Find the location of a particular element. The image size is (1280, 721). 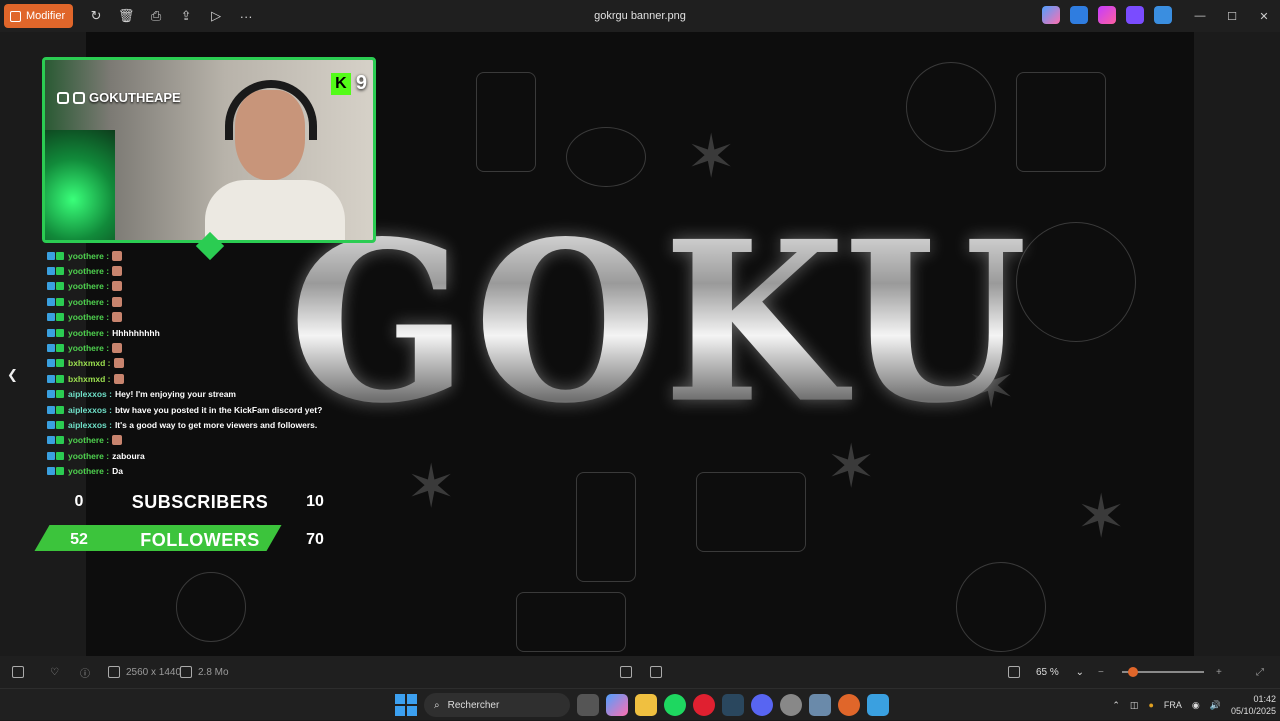

chat-message: aiplexxos : Hey! I'm enjoying your stream is located at coordinates (197, 394).